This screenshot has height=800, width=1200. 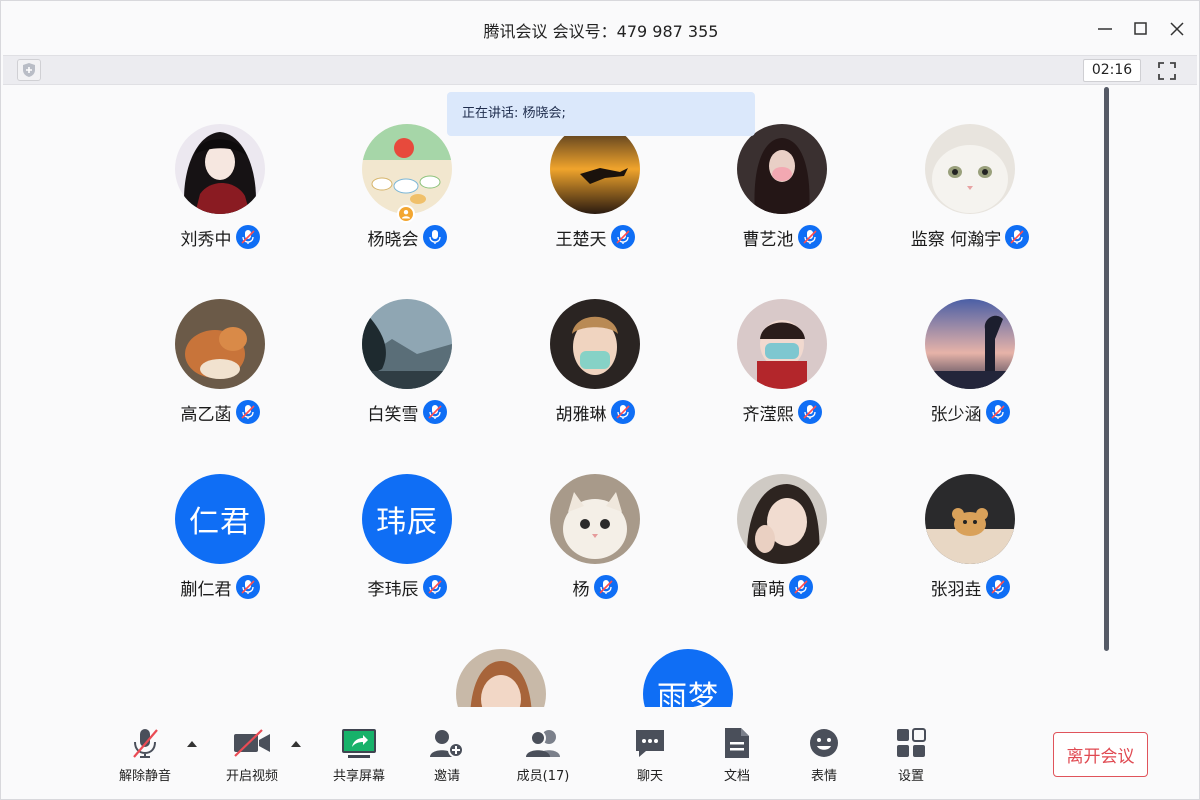 I want to click on unmute-button: 解除静音, so click(x=145, y=756).